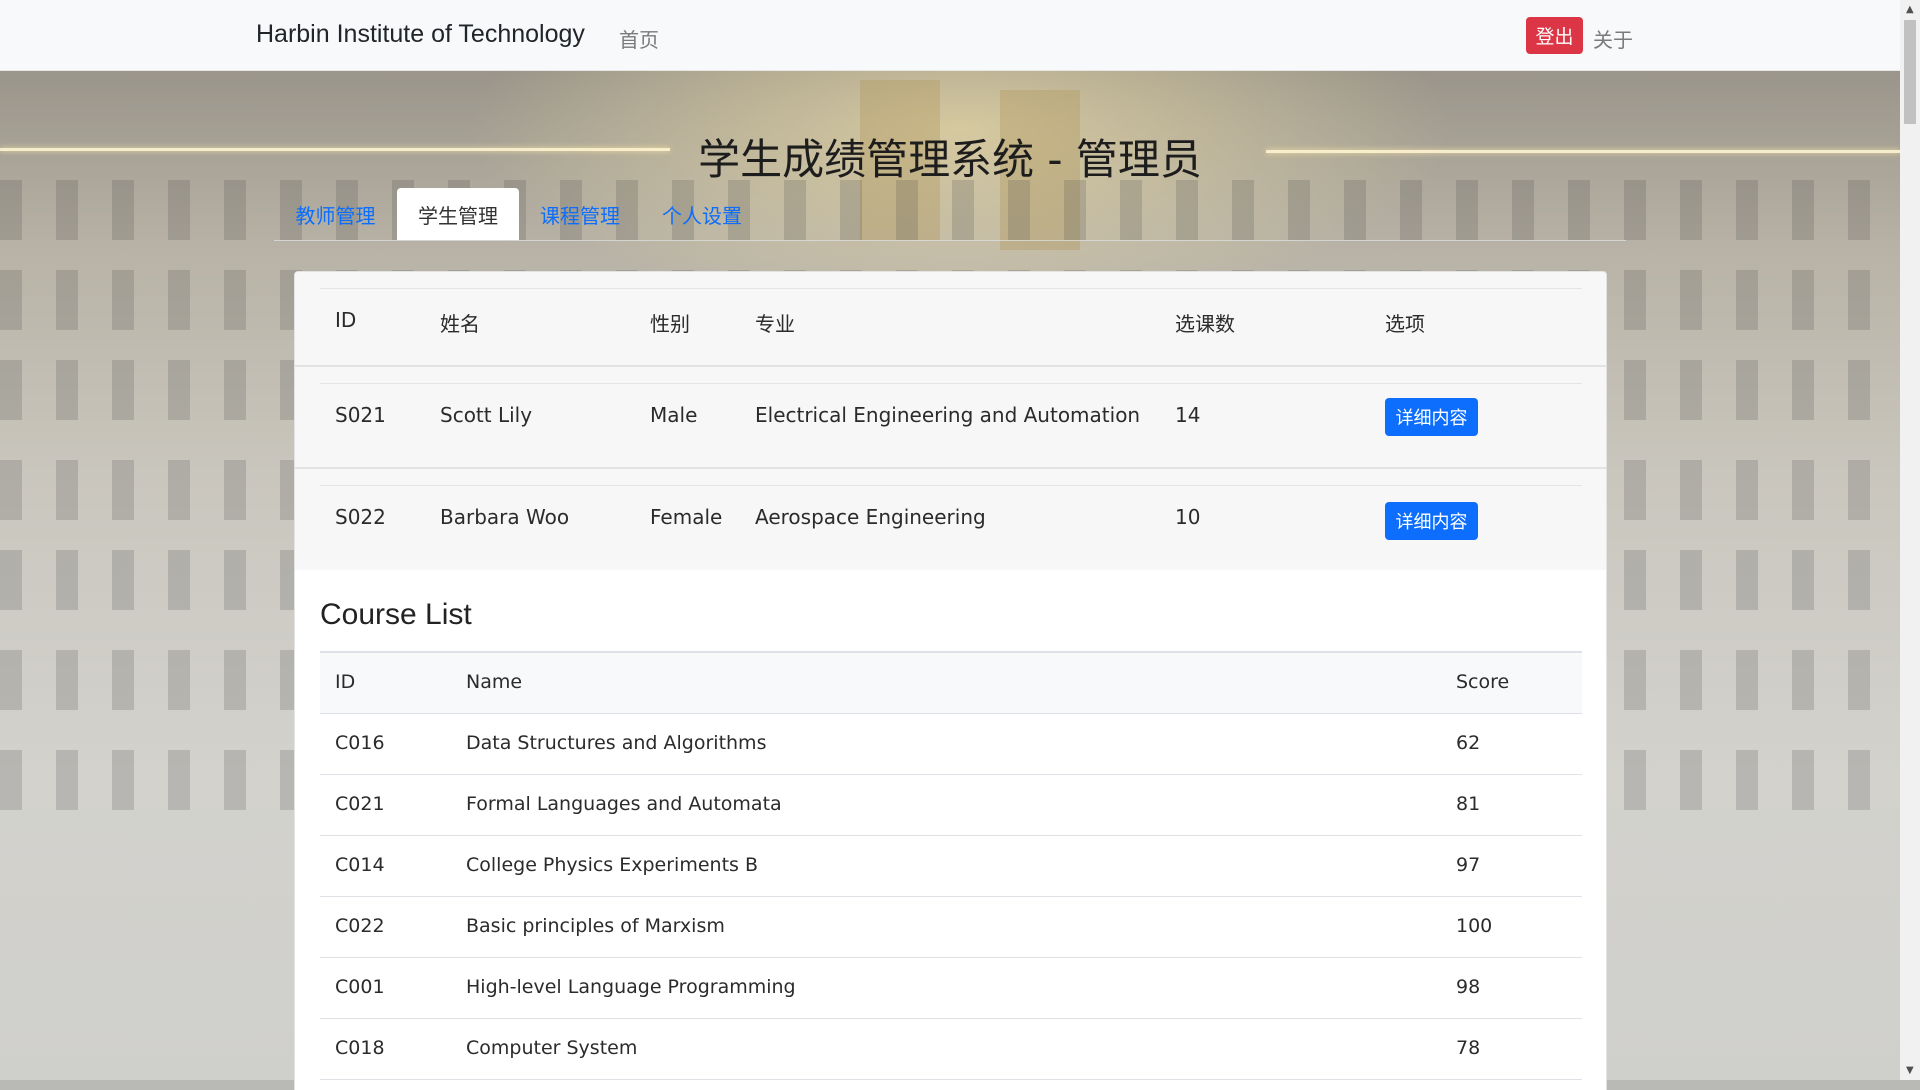 This screenshot has height=1090, width=1920. I want to click on course-header-id: ID, so click(345, 682).